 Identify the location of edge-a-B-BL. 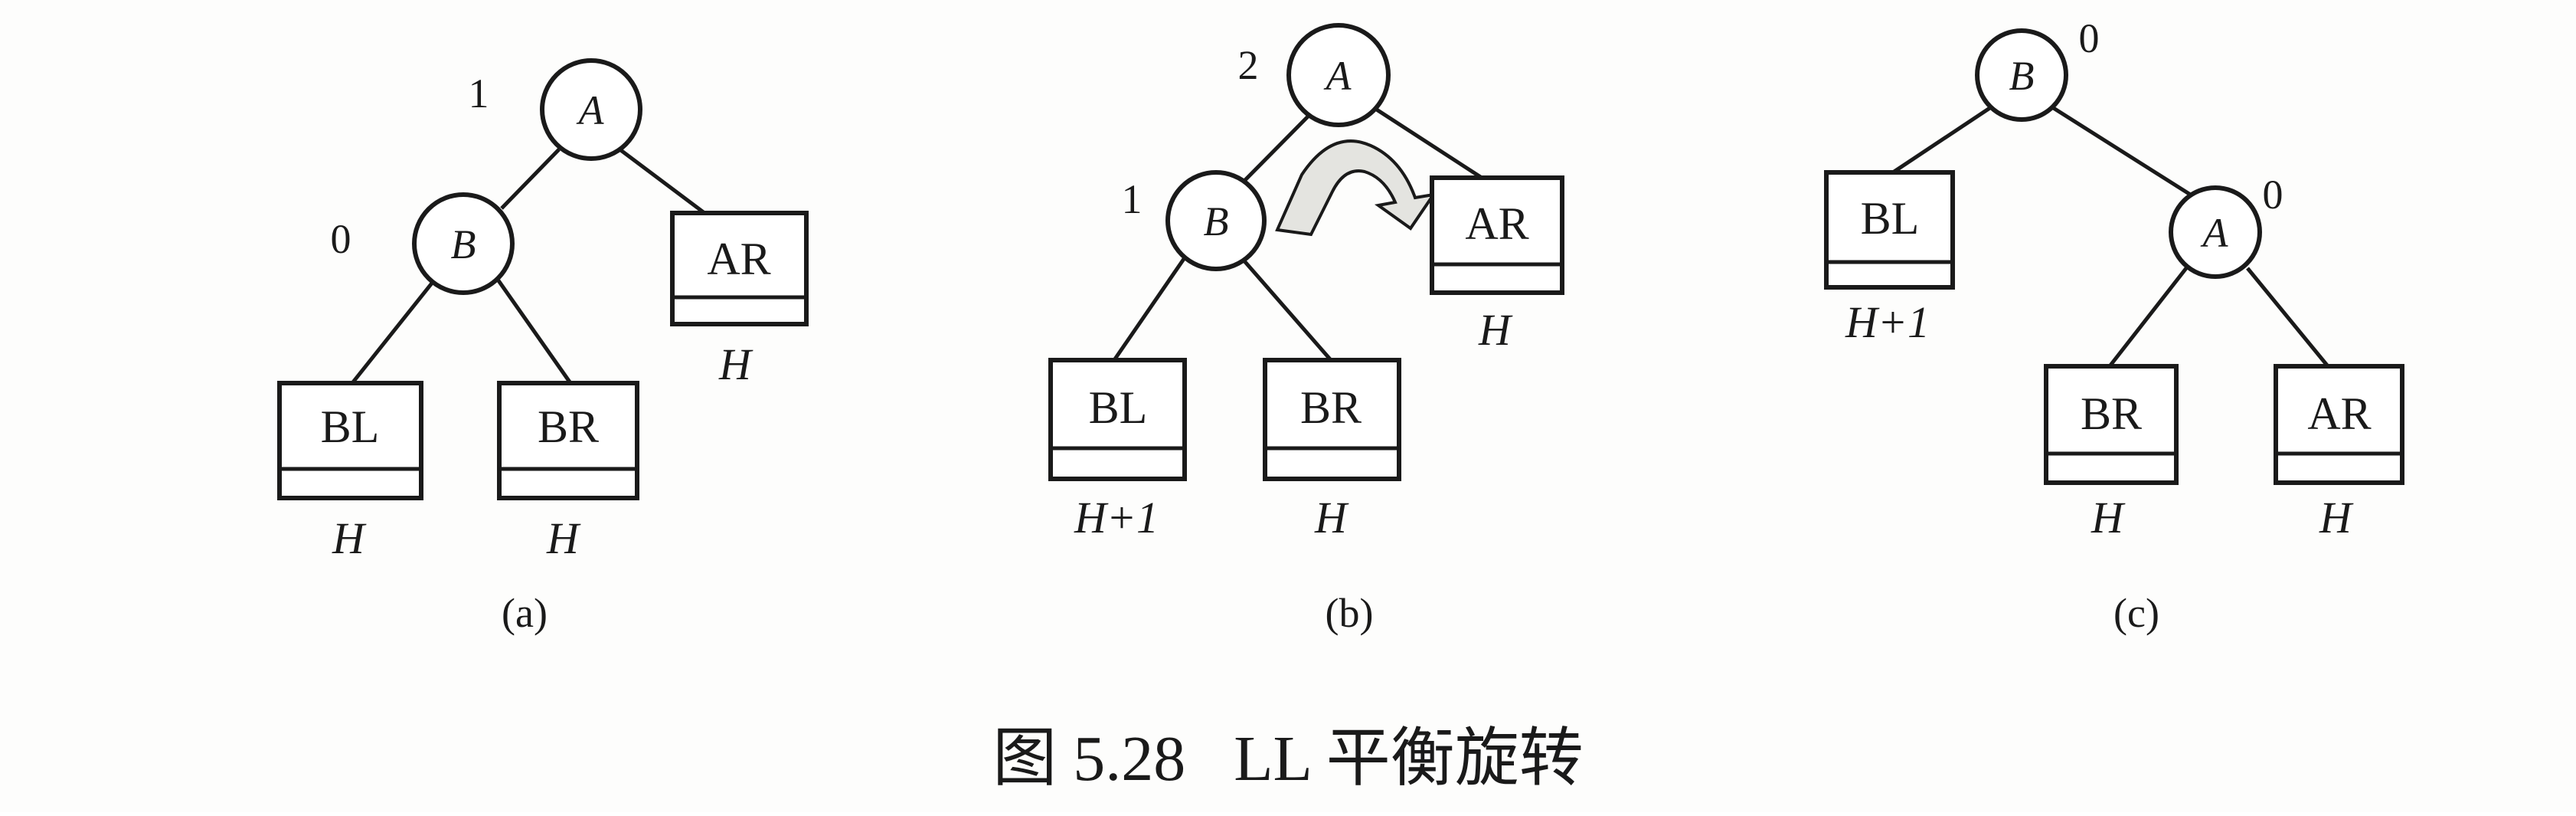
(394, 330).